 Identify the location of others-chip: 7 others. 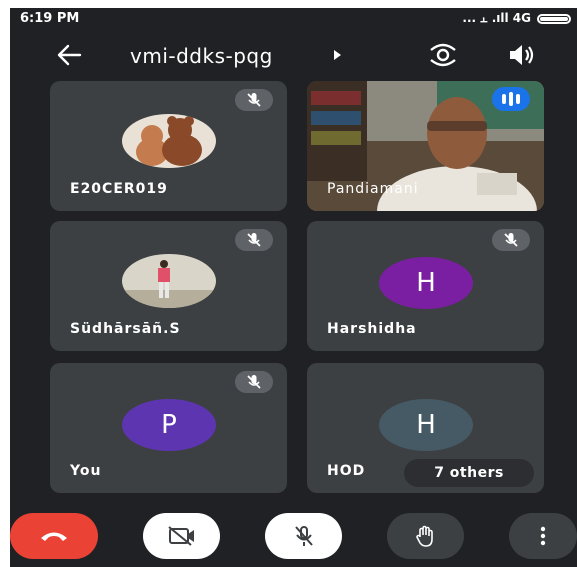
(469, 473).